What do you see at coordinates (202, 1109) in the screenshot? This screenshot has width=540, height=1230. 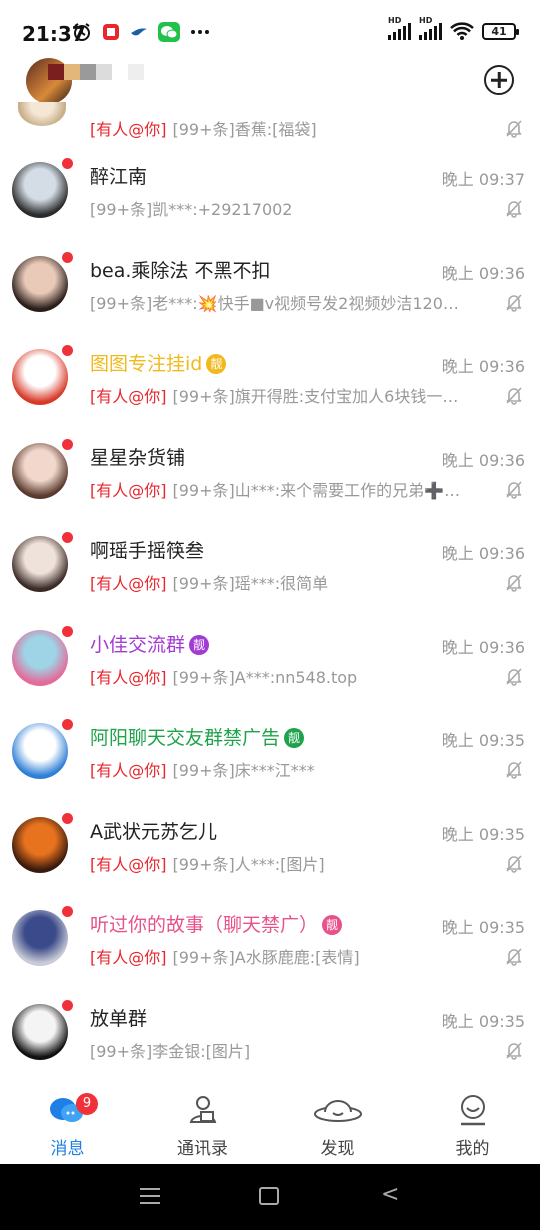 I see `contacts-icon` at bounding box center [202, 1109].